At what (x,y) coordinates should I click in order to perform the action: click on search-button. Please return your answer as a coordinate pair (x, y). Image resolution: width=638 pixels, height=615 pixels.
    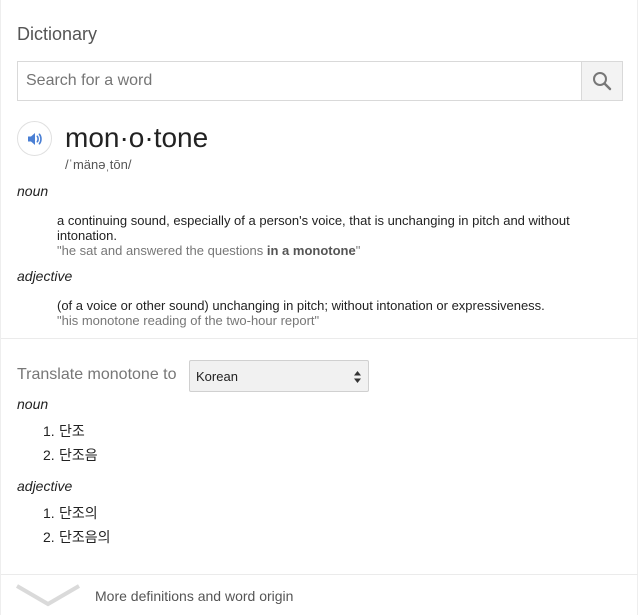
    Looking at the image, I should click on (601, 81).